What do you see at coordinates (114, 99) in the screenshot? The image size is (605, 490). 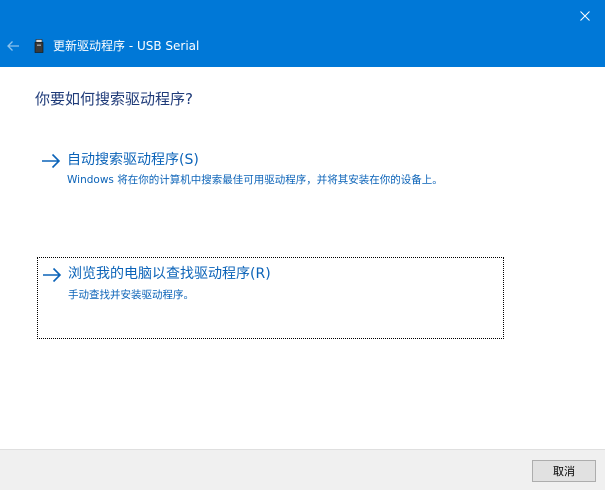 I see `page-heading: 你要如何搜索驱动程序?` at bounding box center [114, 99].